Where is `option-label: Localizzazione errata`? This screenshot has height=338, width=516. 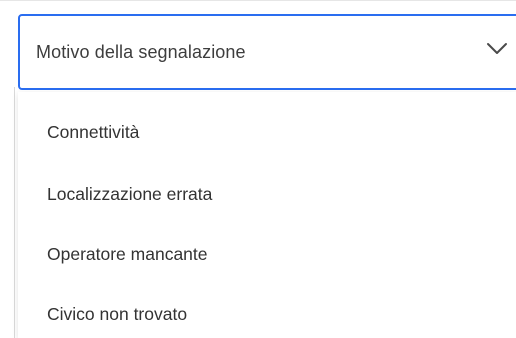 option-label: Localizzazione errata is located at coordinates (130, 194).